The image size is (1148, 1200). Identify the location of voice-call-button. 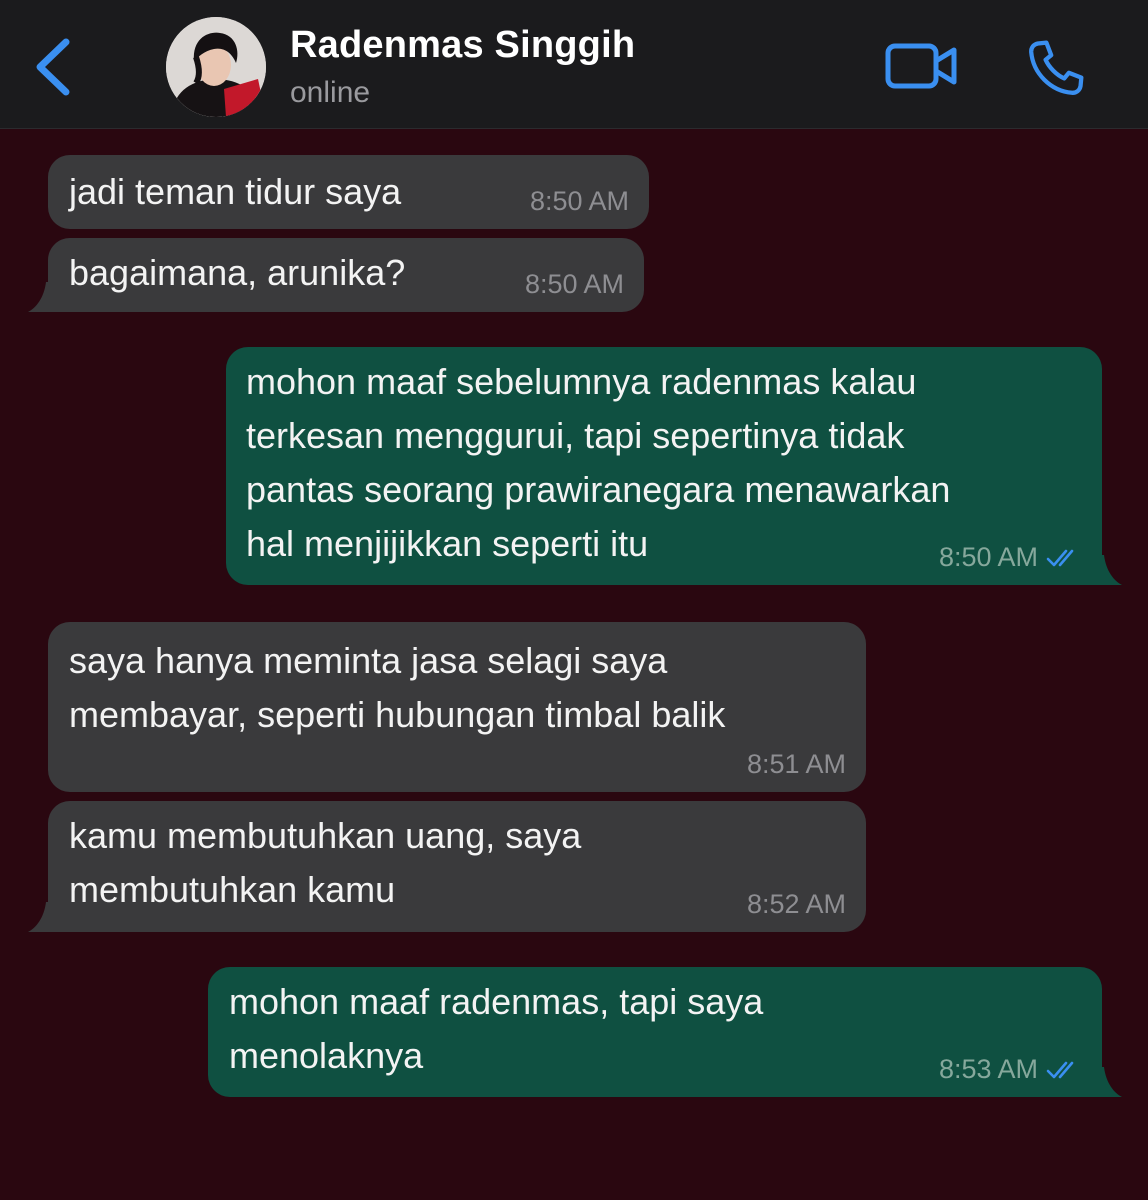
(1056, 68).